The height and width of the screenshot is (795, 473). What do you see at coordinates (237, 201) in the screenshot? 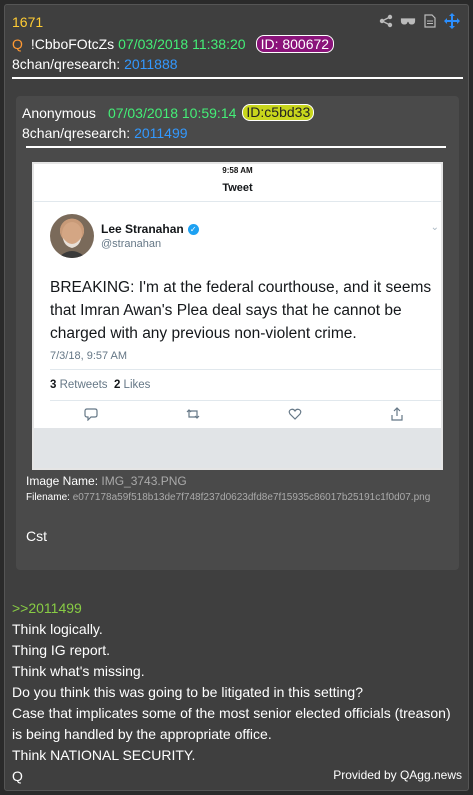
I see `tweet-header-divider` at bounding box center [237, 201].